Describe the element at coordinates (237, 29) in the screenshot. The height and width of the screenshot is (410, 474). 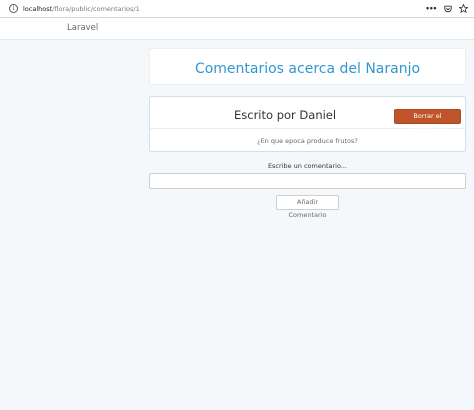
I see `navbar: Laravel` at that location.